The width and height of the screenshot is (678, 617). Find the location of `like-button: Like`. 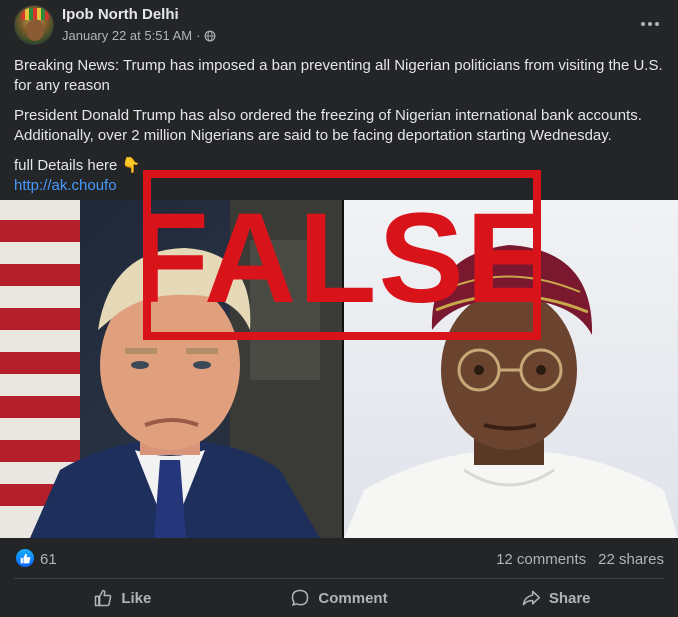

like-button: Like is located at coordinates (122, 598).